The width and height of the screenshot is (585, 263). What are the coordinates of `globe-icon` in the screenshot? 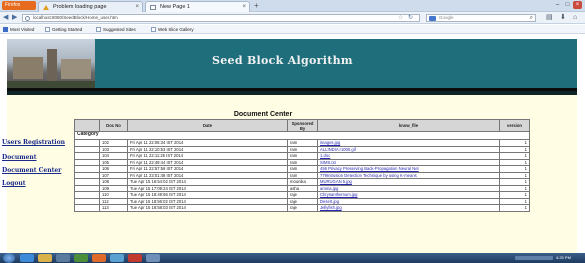 It's located at (27, 18).